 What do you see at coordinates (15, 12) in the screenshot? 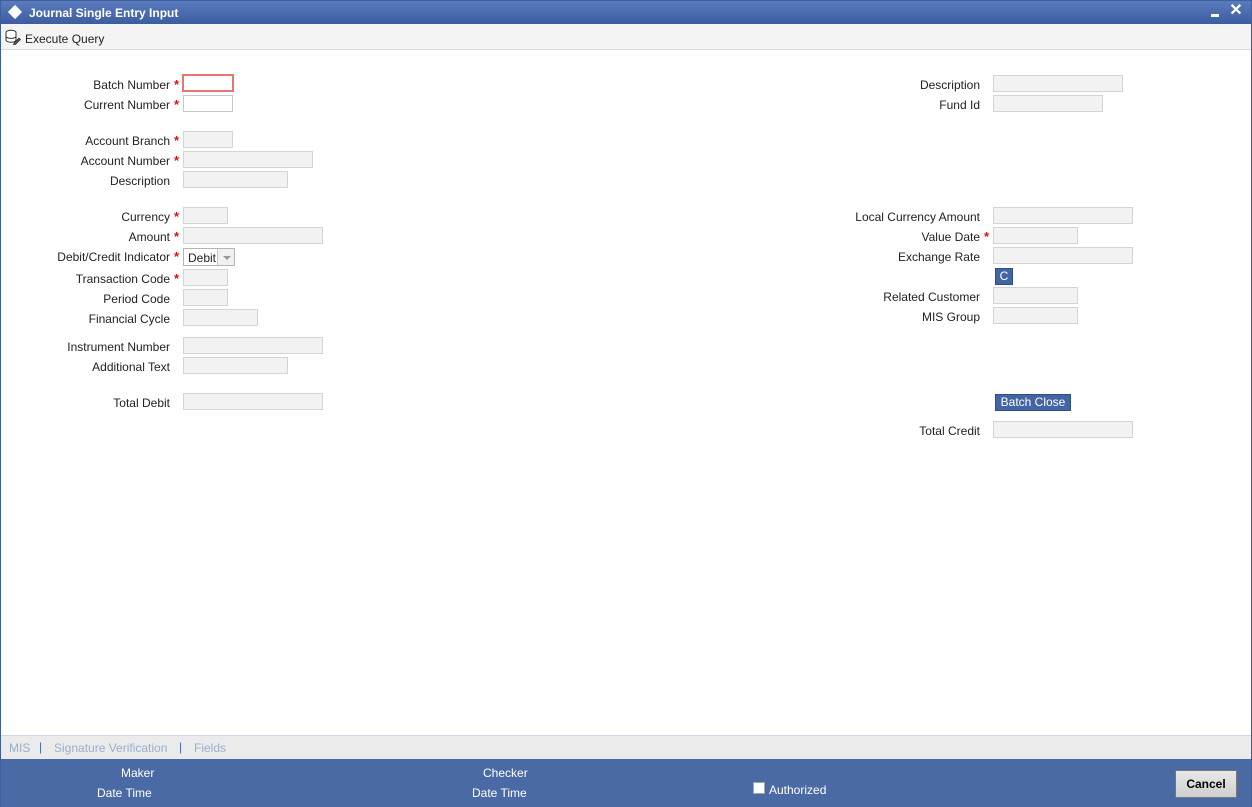
I see `window-diamond-icon` at bounding box center [15, 12].